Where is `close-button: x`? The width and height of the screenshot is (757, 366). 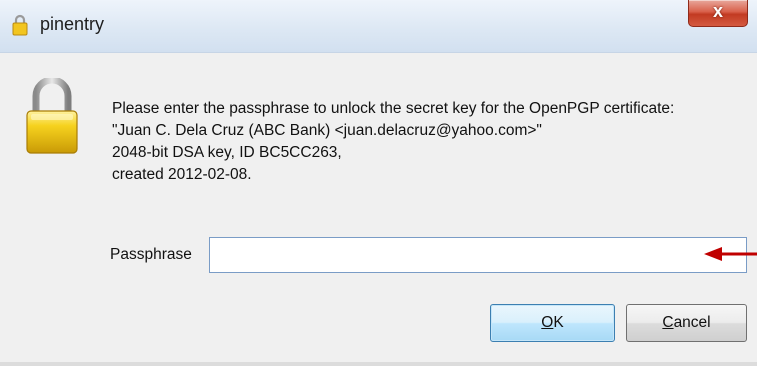
close-button: x is located at coordinates (718, 13).